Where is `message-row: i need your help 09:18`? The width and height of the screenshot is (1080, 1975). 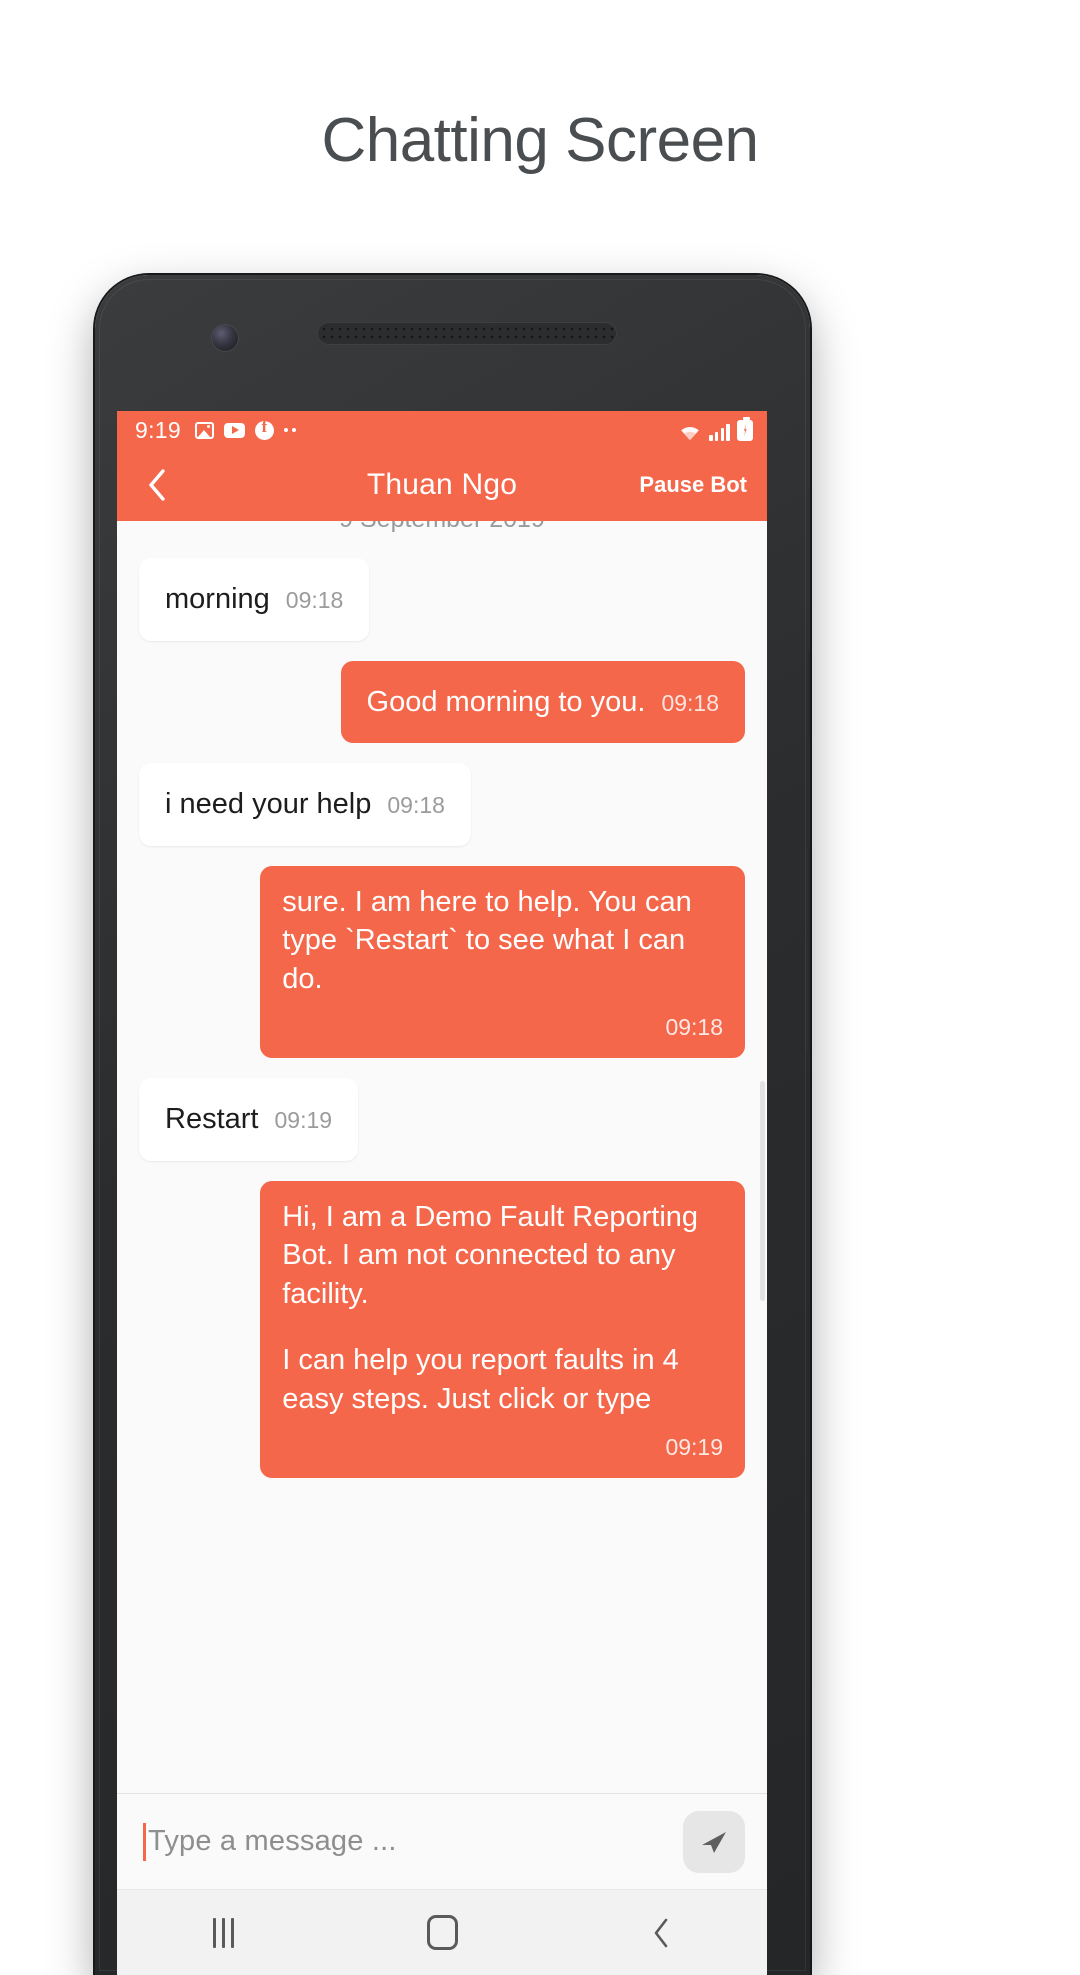 message-row: i need your help 09:18 is located at coordinates (442, 804).